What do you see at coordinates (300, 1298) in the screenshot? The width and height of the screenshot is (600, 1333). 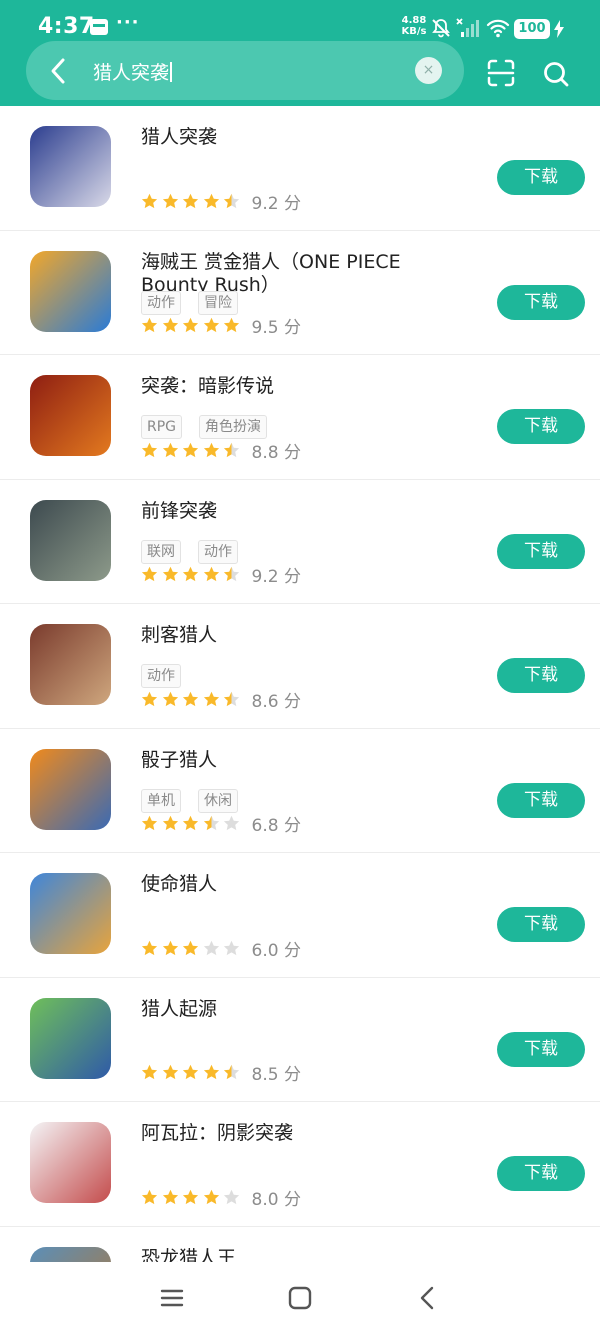 I see `home-icon` at bounding box center [300, 1298].